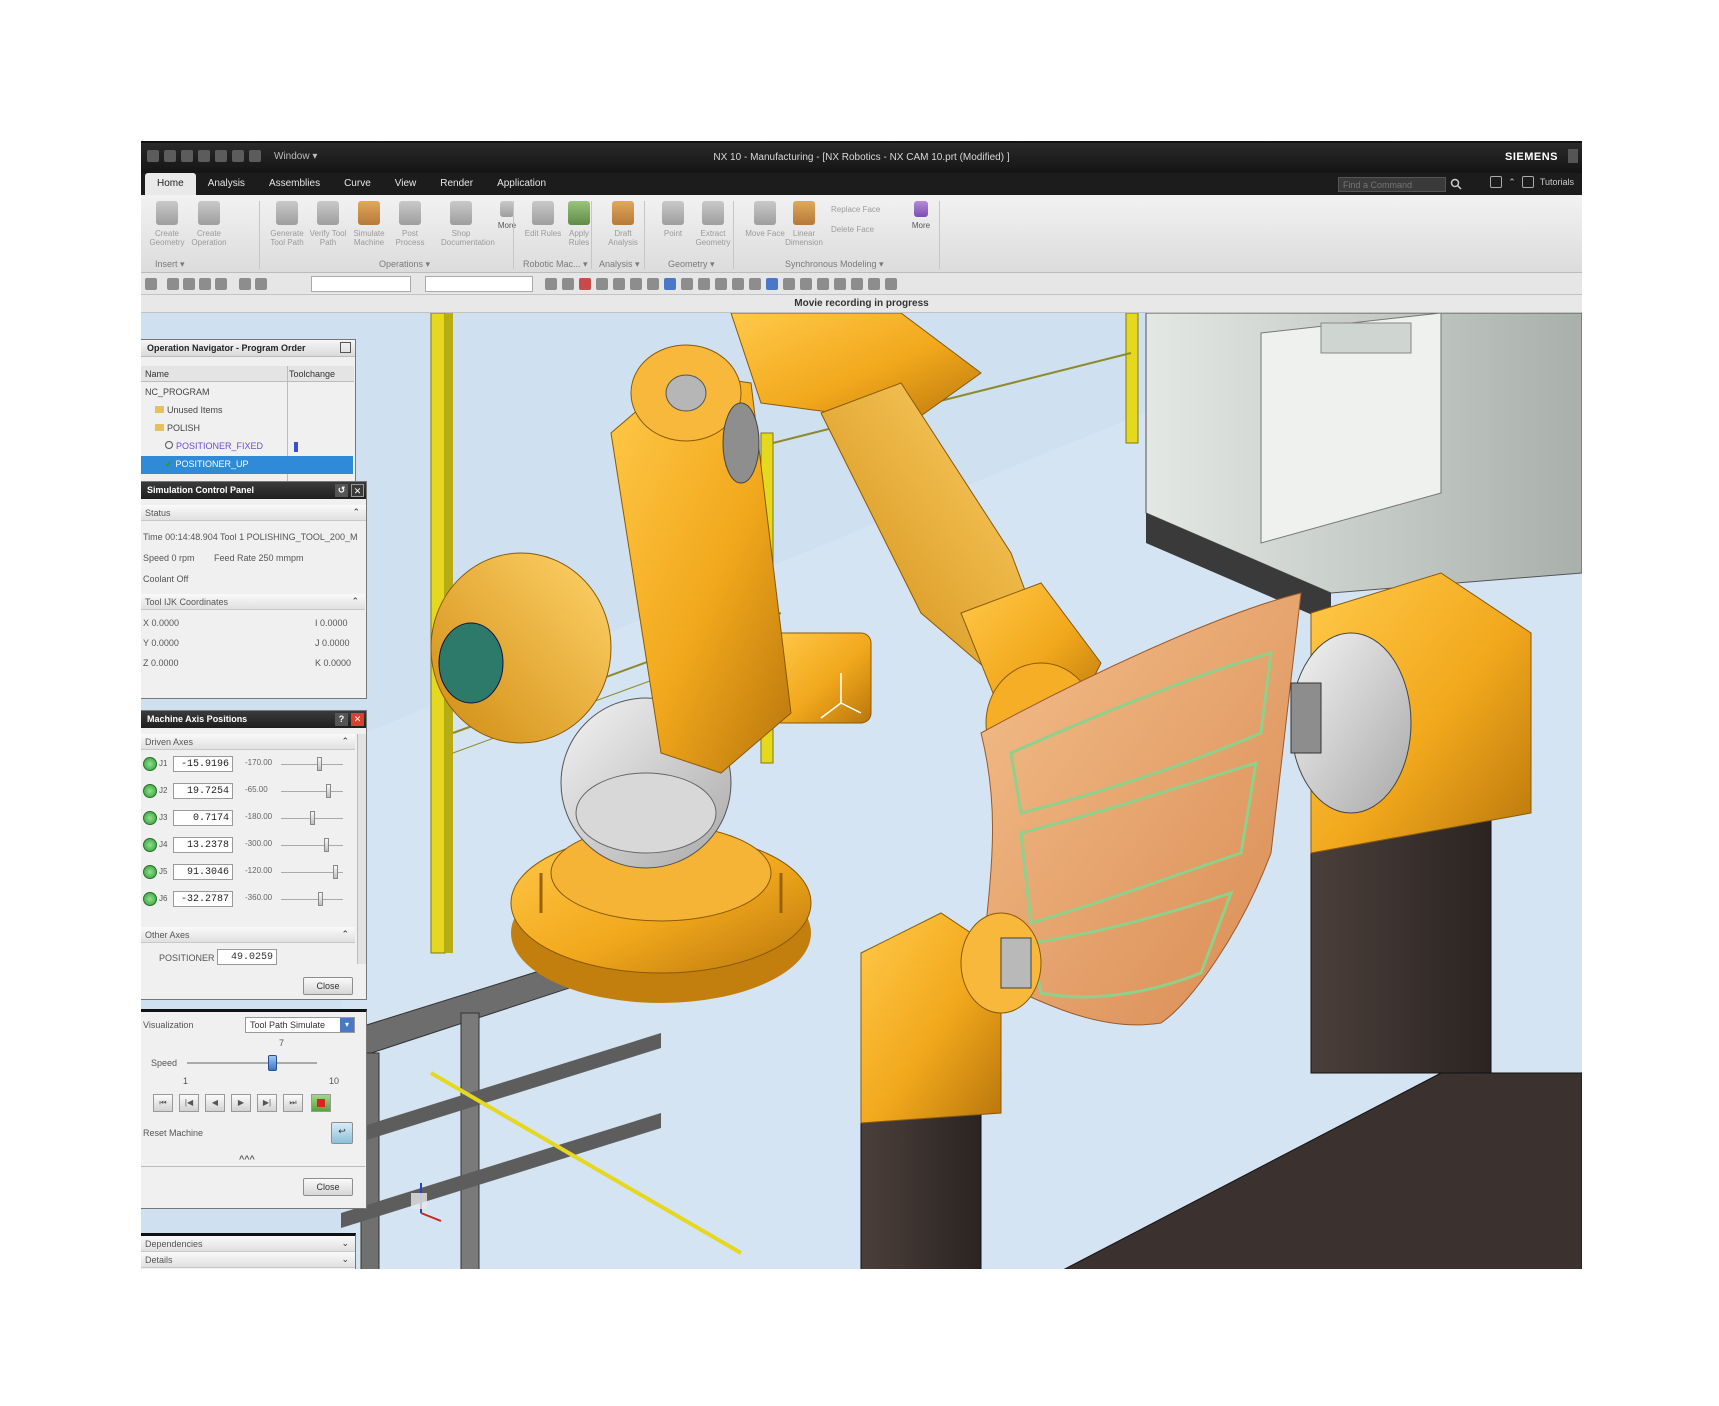  Describe the element at coordinates (247, 957) in the screenshot. I see `positioner-value-field: 49.0259` at that location.